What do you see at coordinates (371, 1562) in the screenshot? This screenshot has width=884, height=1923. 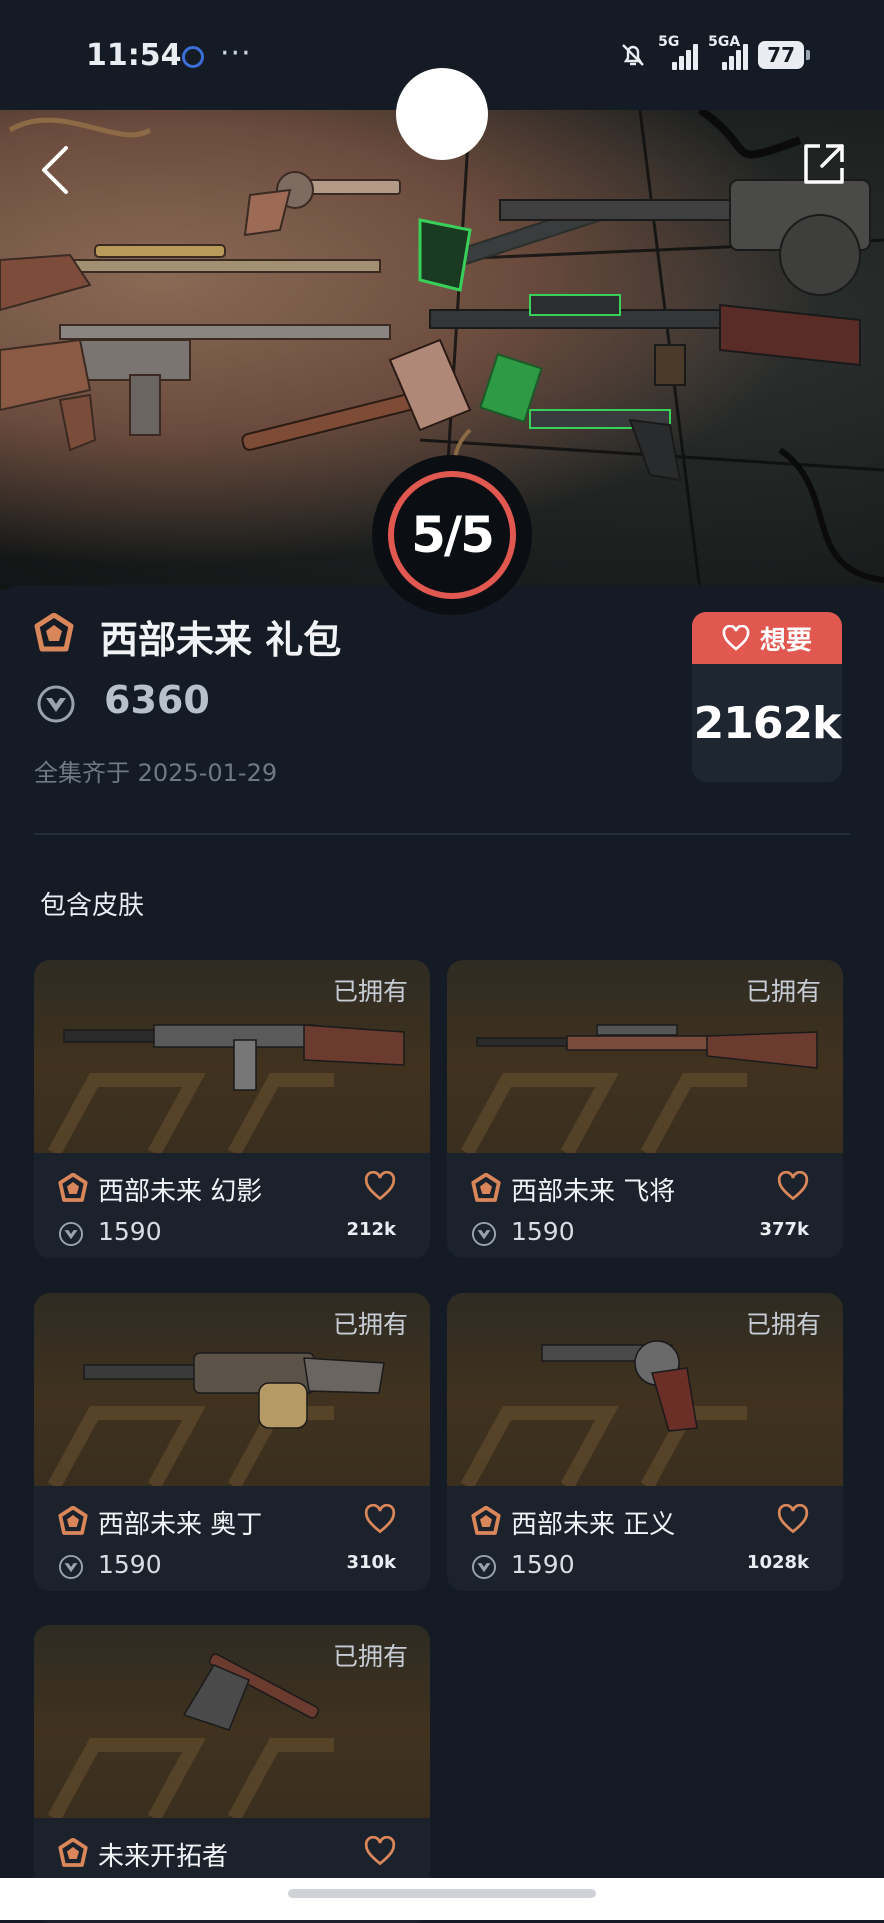 I see `skin-want-count: 310k` at bounding box center [371, 1562].